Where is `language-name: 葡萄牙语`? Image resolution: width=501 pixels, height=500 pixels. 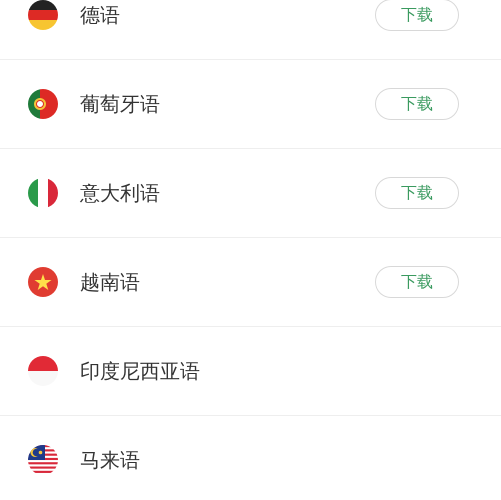 language-name: 葡萄牙语 is located at coordinates (120, 104).